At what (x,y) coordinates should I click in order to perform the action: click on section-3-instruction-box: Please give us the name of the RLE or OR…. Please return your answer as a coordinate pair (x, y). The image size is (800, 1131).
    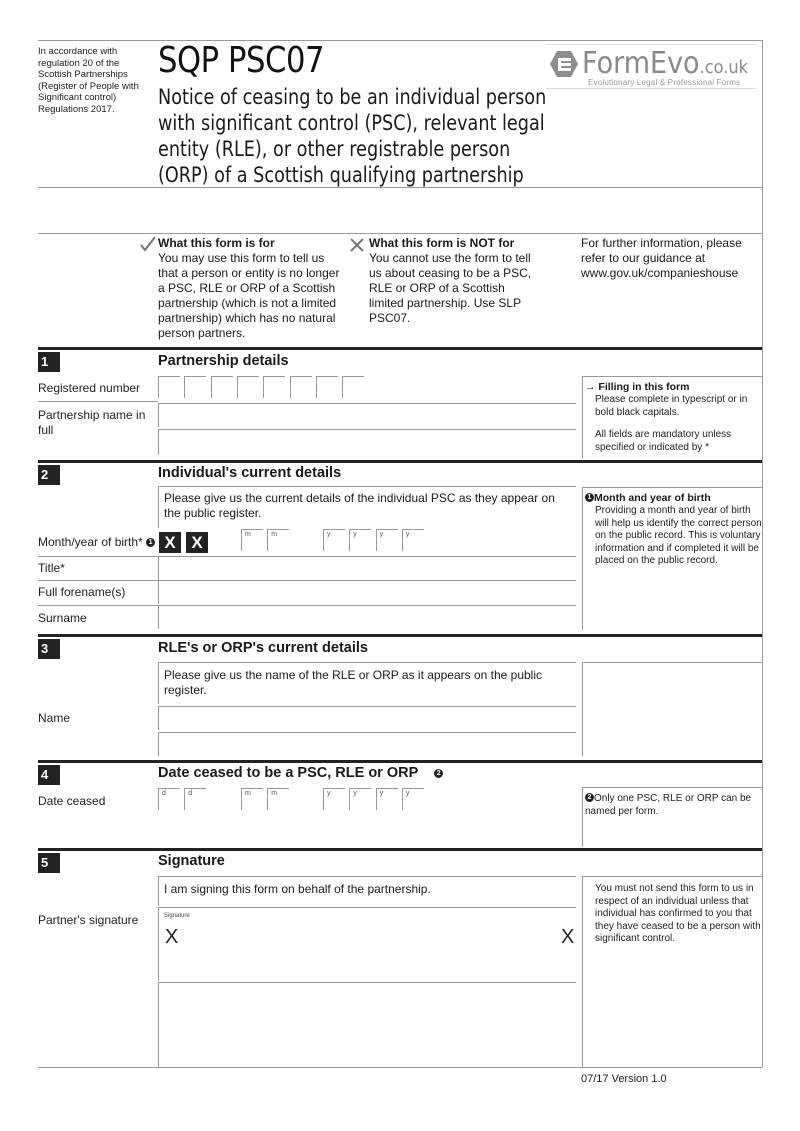
    Looking at the image, I should click on (367, 683).